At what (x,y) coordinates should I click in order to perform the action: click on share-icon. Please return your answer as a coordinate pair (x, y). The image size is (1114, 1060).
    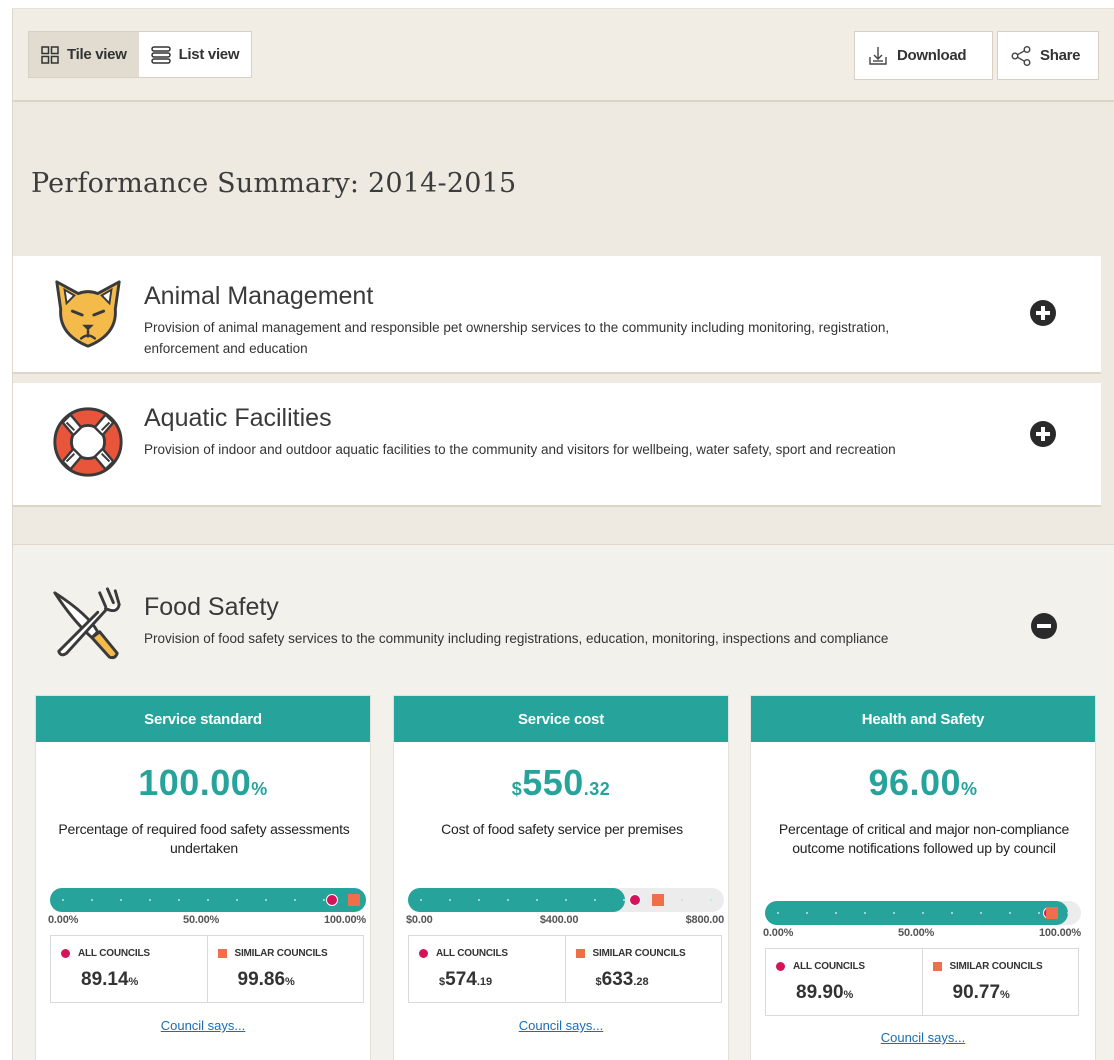
    Looking at the image, I should click on (1021, 55).